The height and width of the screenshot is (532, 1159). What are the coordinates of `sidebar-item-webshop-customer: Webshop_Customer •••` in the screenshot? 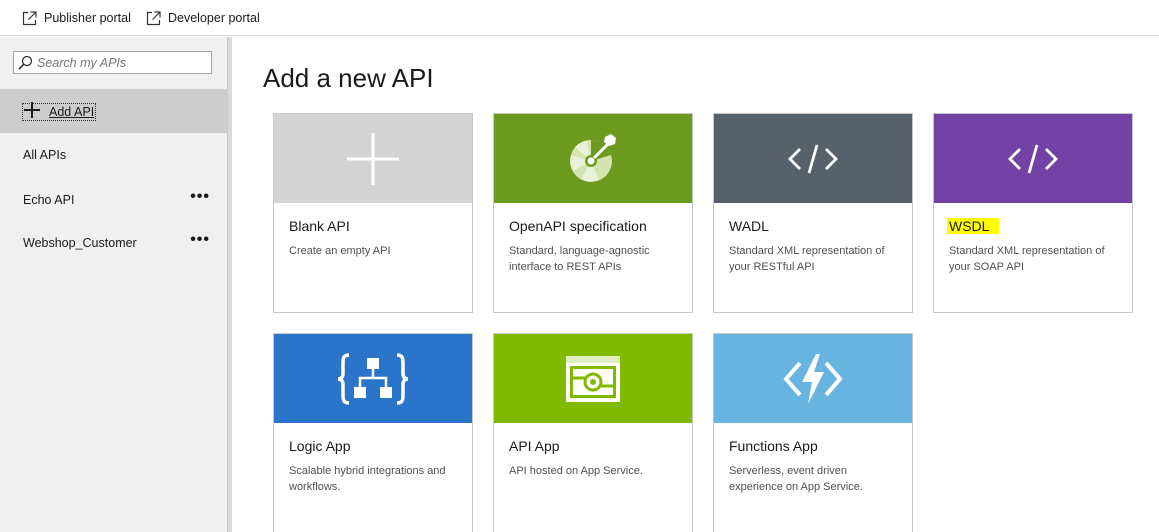 It's located at (113, 243).